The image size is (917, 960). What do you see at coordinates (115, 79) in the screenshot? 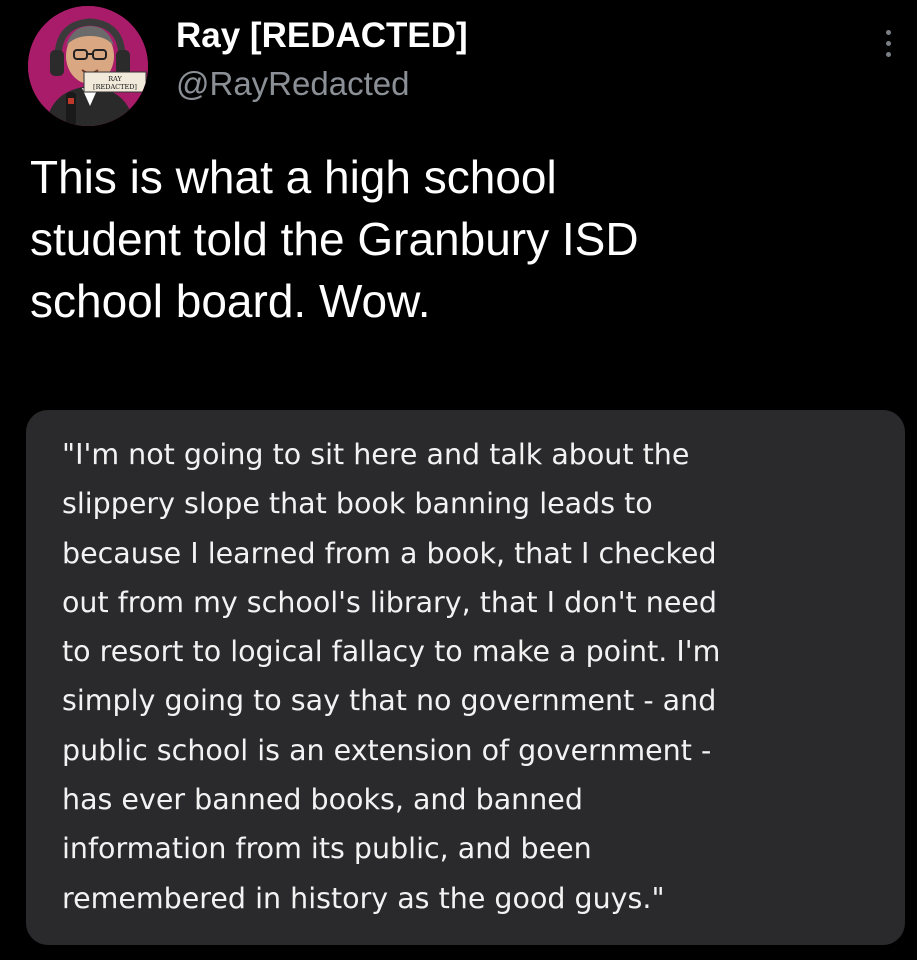
I see `avatar-badge-line1: RAY` at bounding box center [115, 79].